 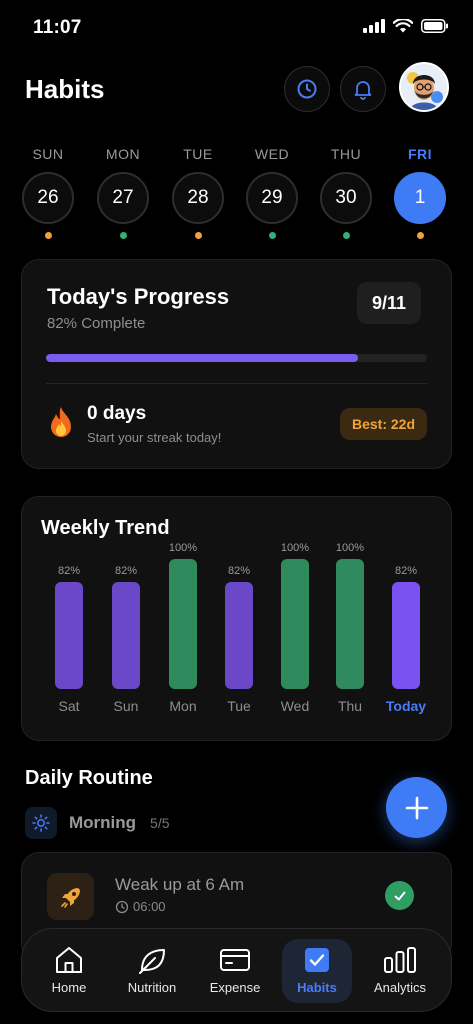 I want to click on section-name: Morning, so click(x=103, y=822).